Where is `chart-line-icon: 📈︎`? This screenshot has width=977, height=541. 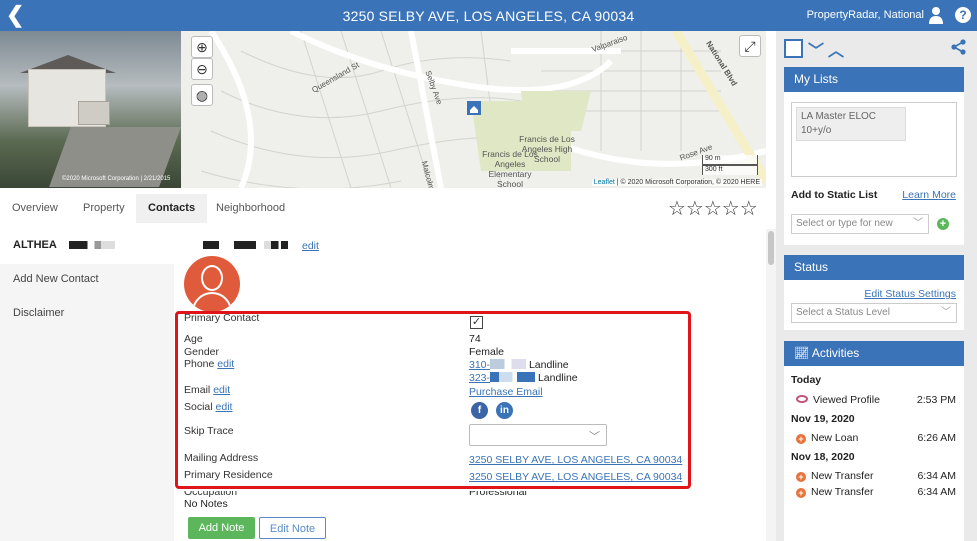
chart-line-icon: 📈︎ is located at coordinates (802, 353).